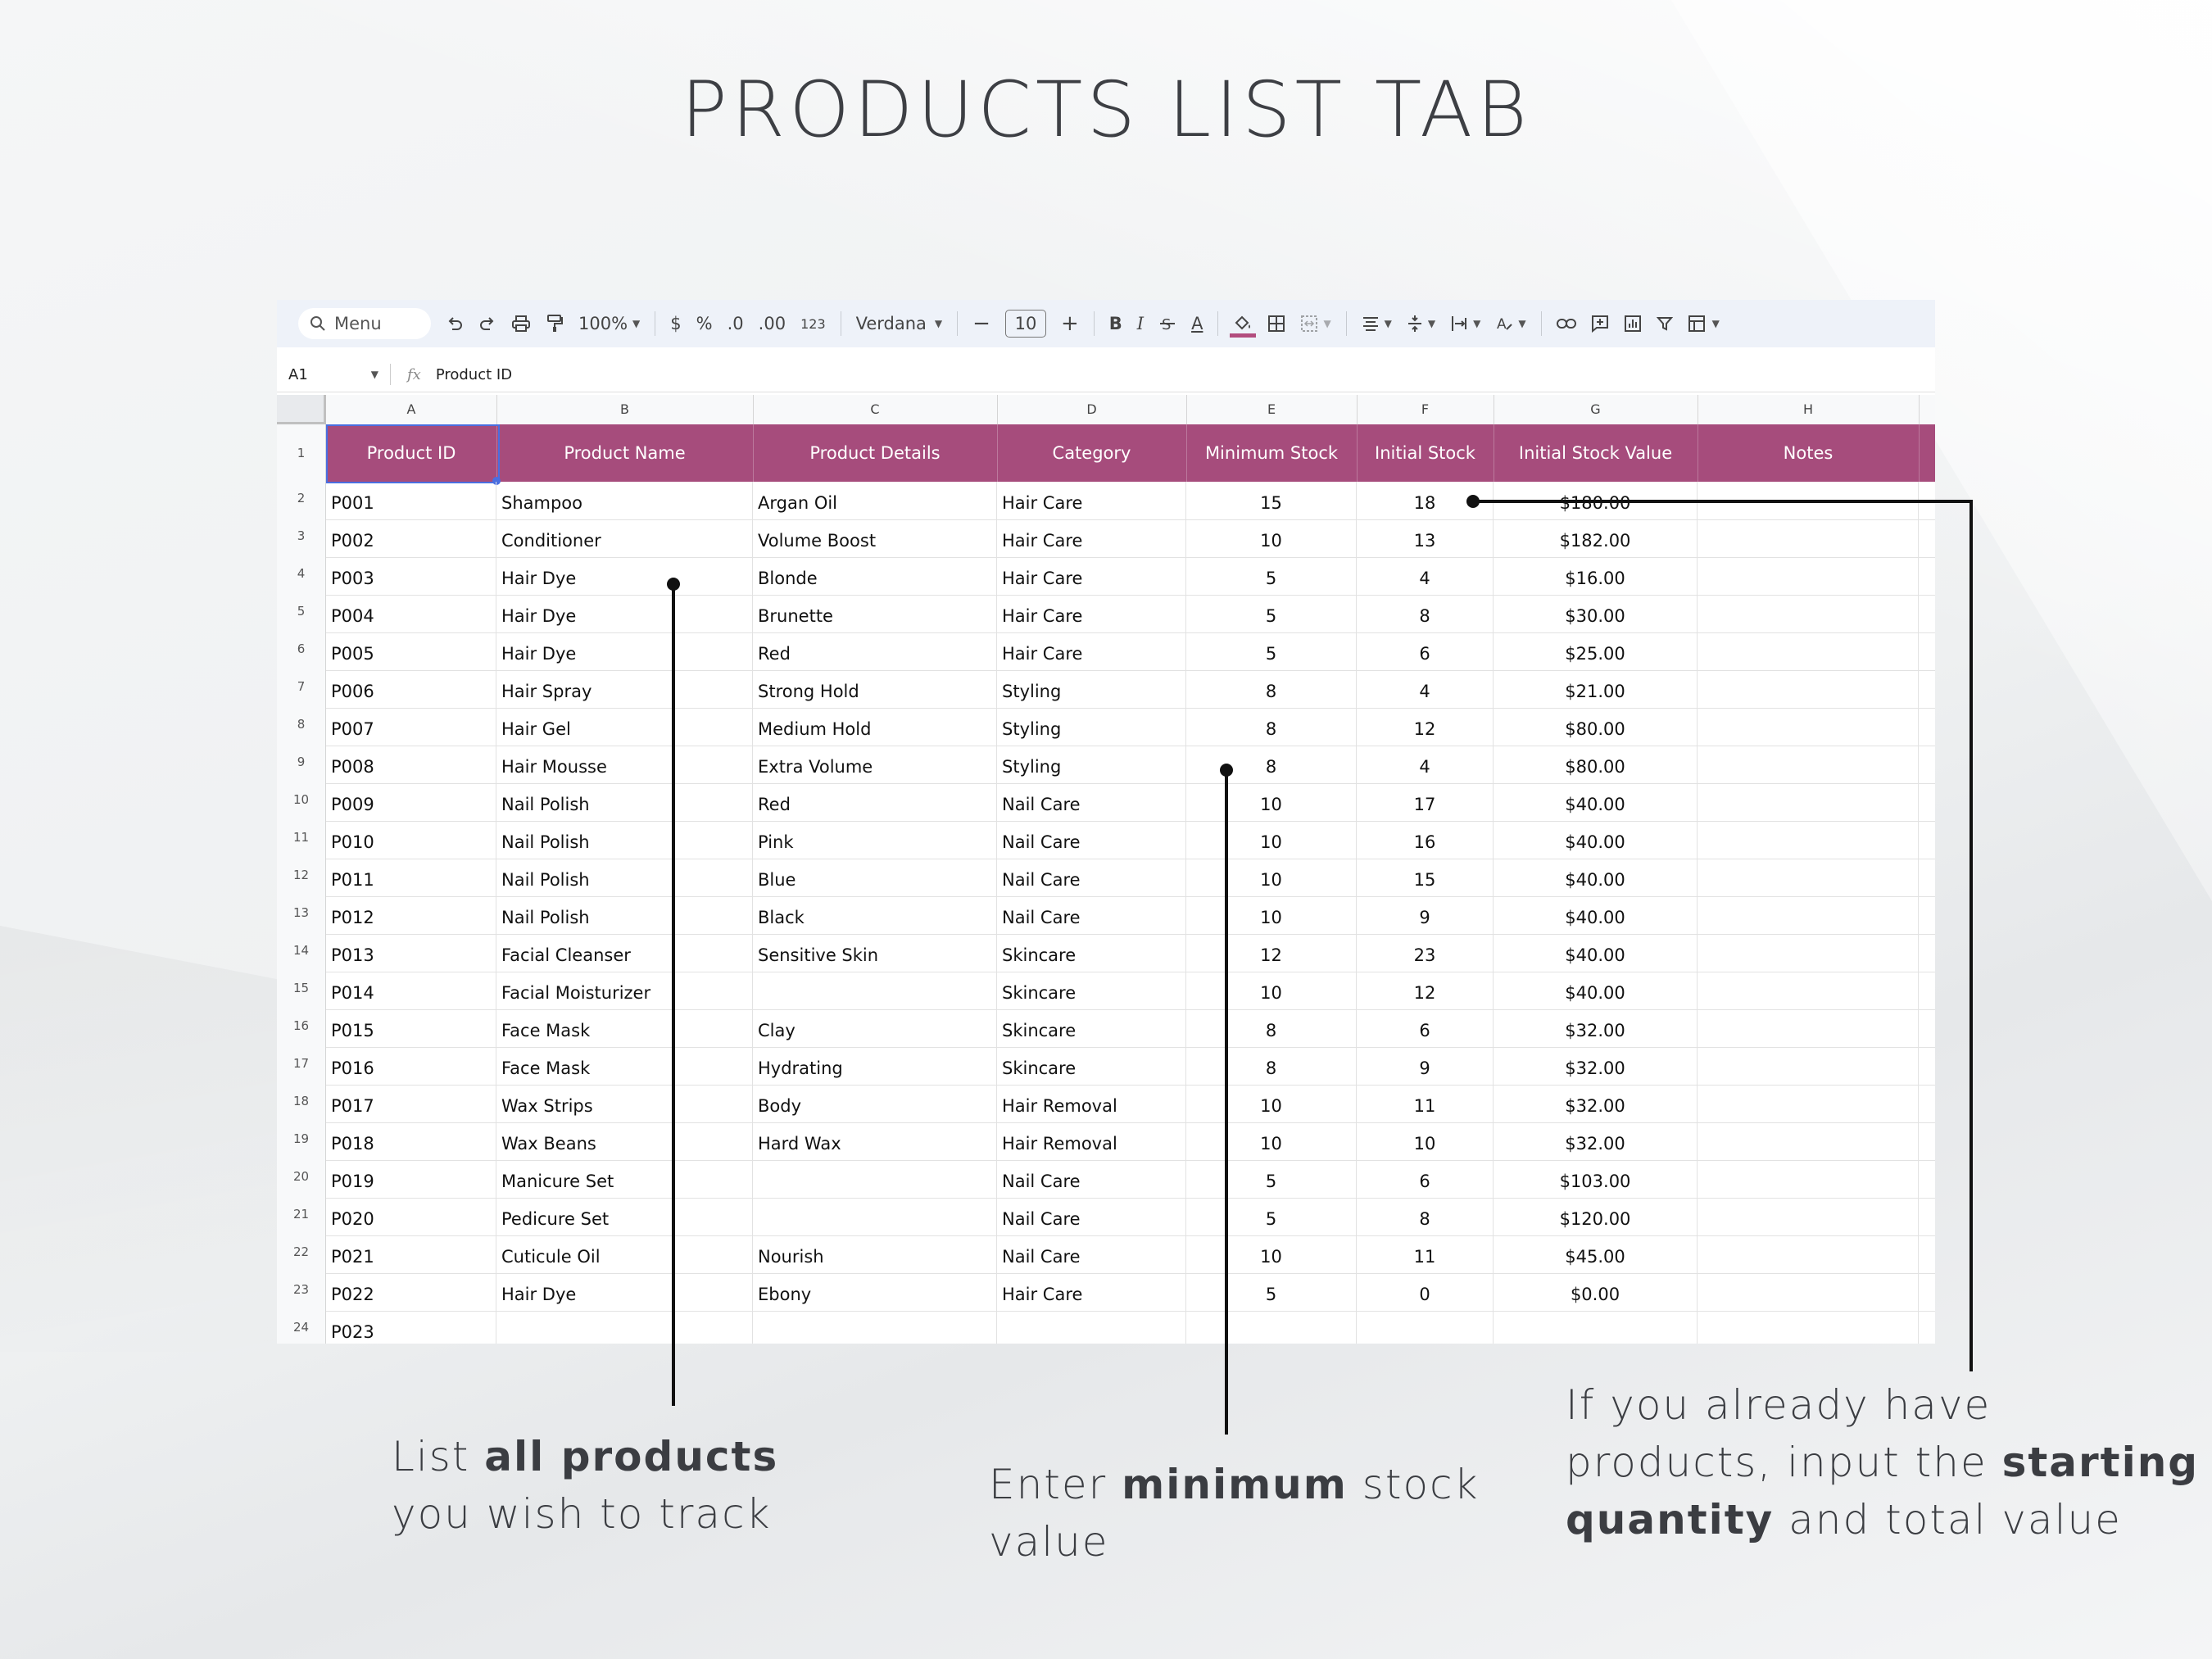 This screenshot has width=2212, height=1659. I want to click on column-header-c: C, so click(875, 409).